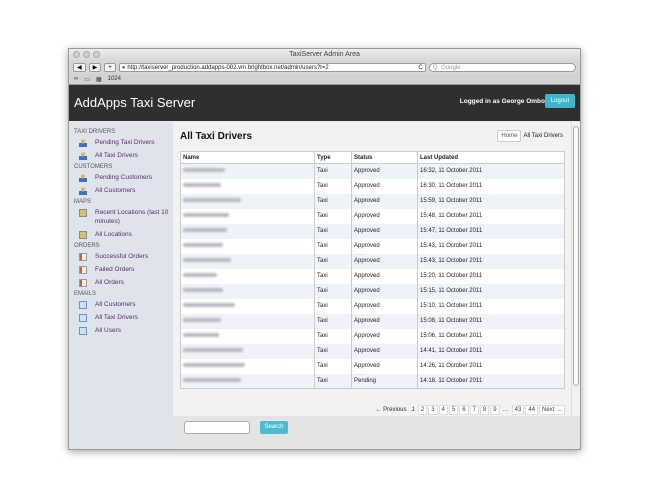 The width and height of the screenshot is (650, 500). Describe the element at coordinates (495, 410) in the screenshot. I see `page-link: 9` at that location.